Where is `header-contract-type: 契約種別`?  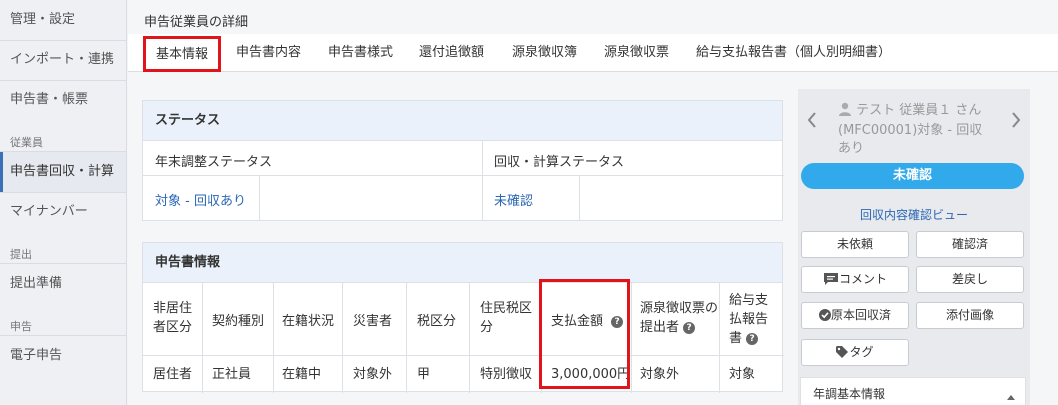 header-contract-type: 契約種別 is located at coordinates (238, 321).